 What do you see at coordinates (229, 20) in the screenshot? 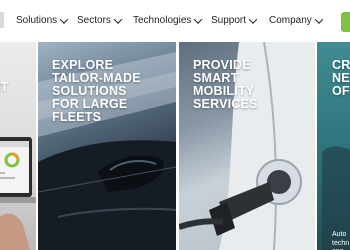
I see `nav-support-label: Support` at bounding box center [229, 20].